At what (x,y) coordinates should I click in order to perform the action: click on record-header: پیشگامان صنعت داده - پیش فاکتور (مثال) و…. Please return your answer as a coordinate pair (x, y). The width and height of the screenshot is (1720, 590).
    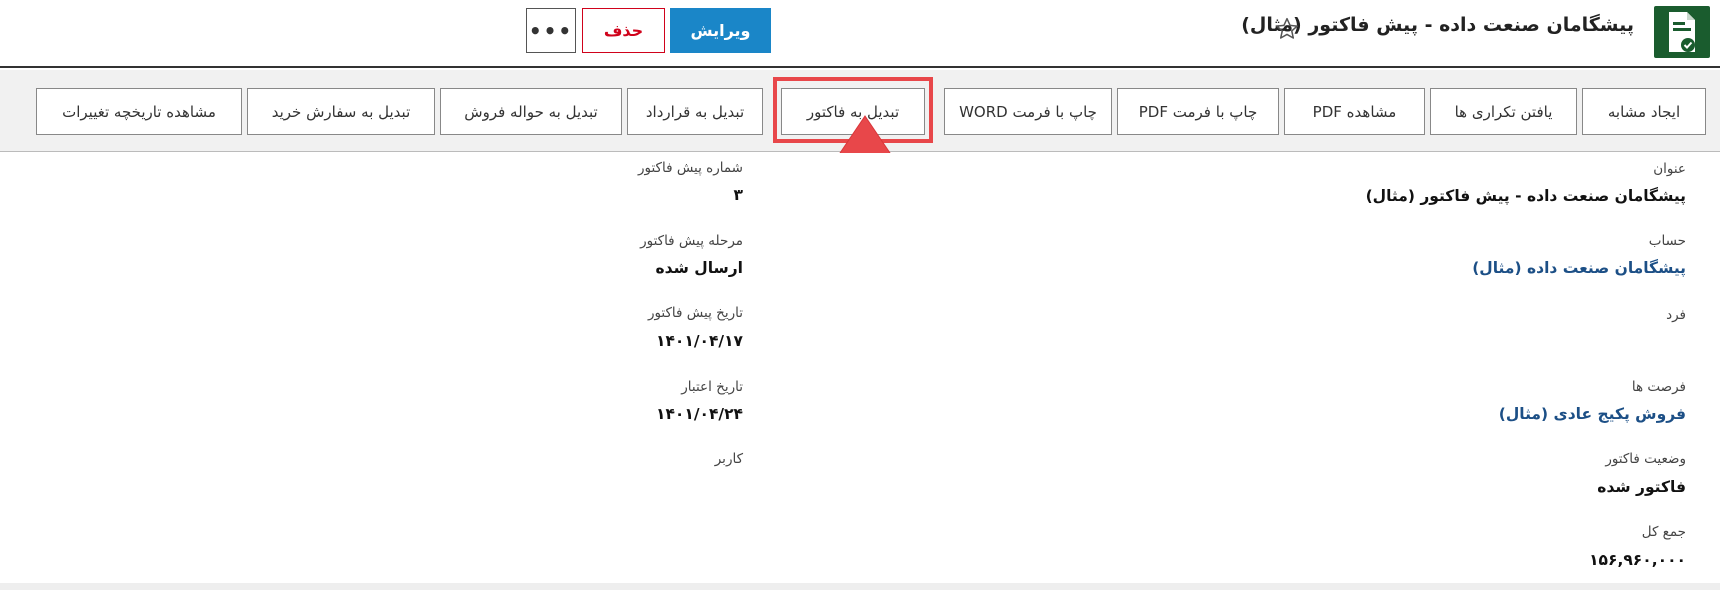
    Looking at the image, I should click on (860, 34).